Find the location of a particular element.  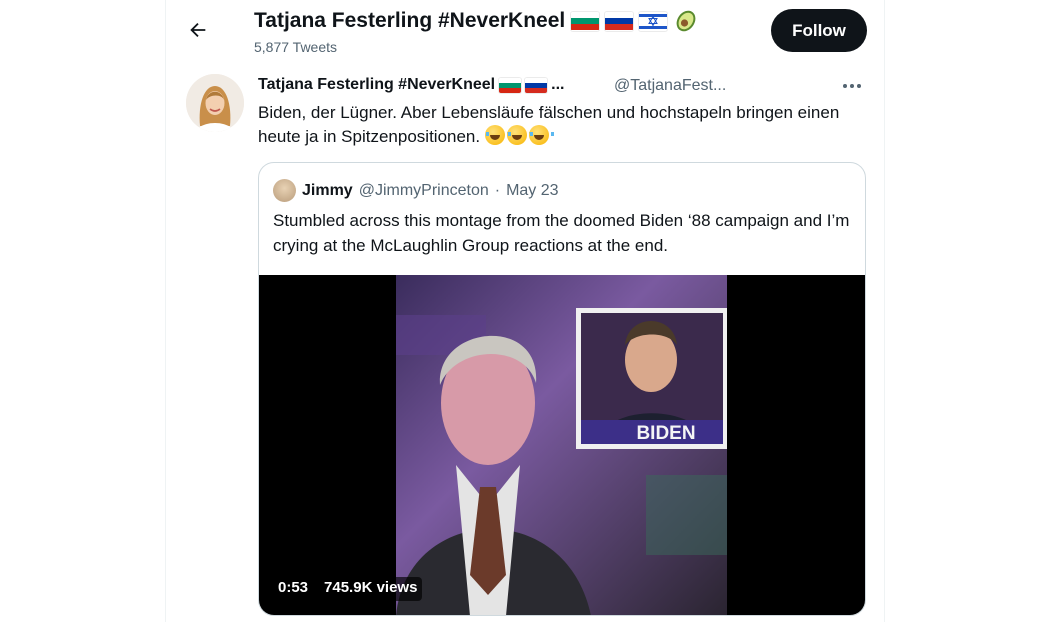

header-title-row: Tatjana Festerling #NeverKneel is located at coordinates (476, 21).